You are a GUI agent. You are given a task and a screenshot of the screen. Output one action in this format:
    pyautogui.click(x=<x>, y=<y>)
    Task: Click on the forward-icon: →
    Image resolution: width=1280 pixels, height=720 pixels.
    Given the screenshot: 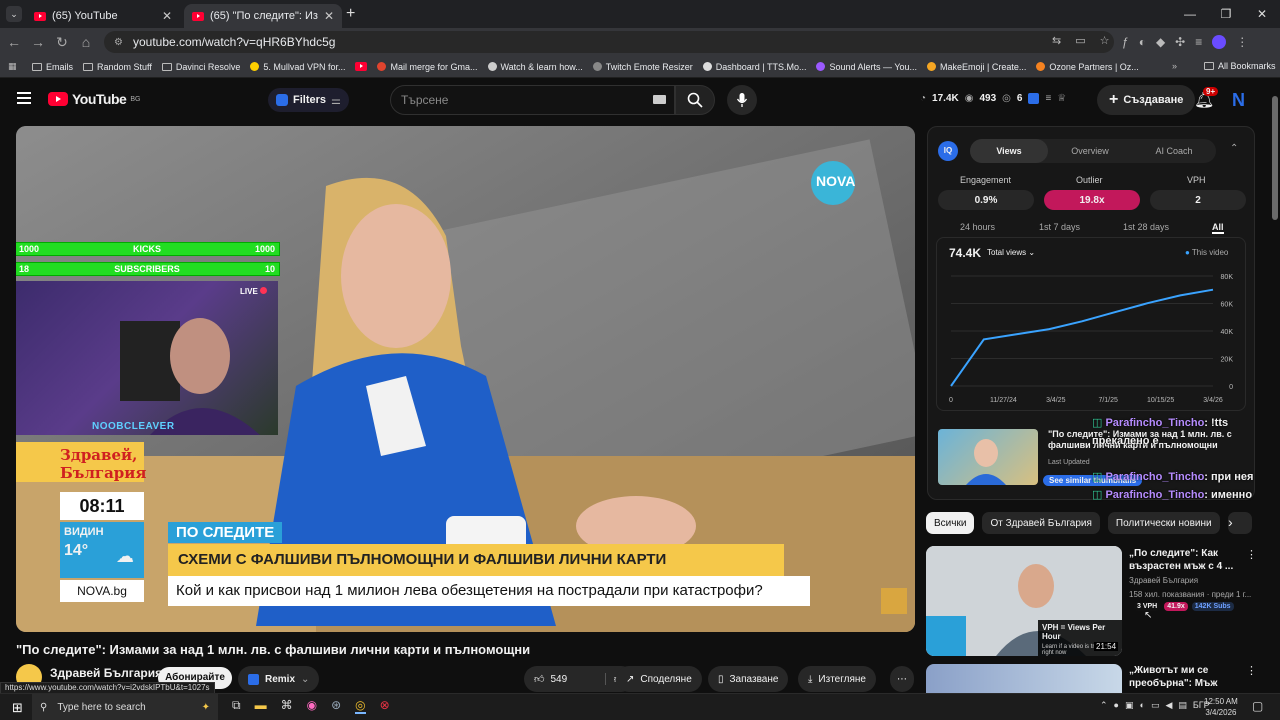 What is the action you would take?
    pyautogui.click(x=38, y=42)
    